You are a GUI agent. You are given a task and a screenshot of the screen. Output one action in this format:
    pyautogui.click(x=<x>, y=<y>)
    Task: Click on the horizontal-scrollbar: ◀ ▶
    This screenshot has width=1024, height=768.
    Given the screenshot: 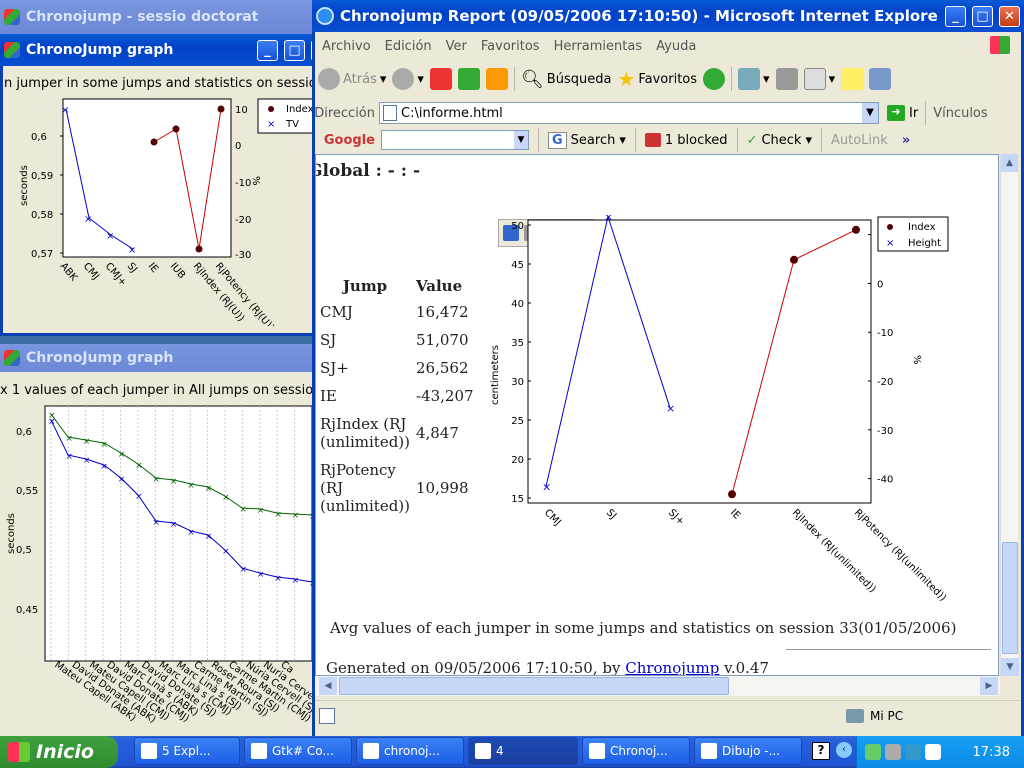 What is the action you would take?
    pyautogui.click(x=657, y=686)
    